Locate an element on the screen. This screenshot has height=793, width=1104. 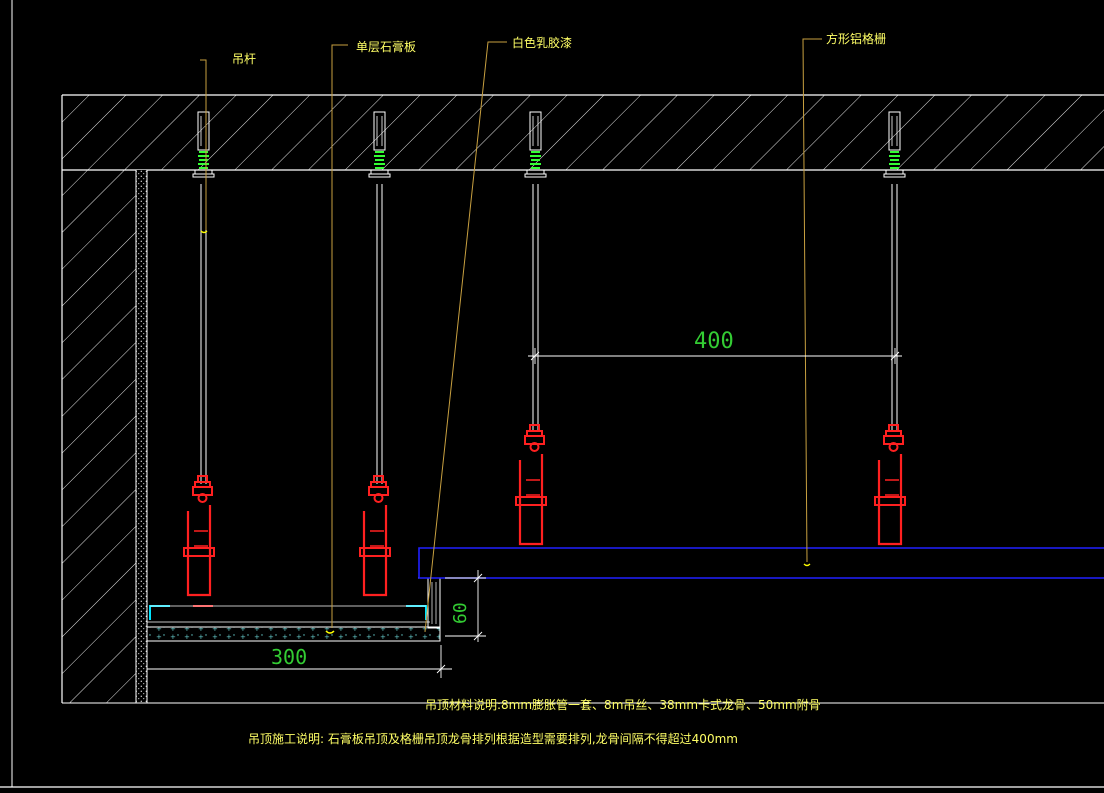
dimension-drop-height: 60 is located at coordinates (460, 613).